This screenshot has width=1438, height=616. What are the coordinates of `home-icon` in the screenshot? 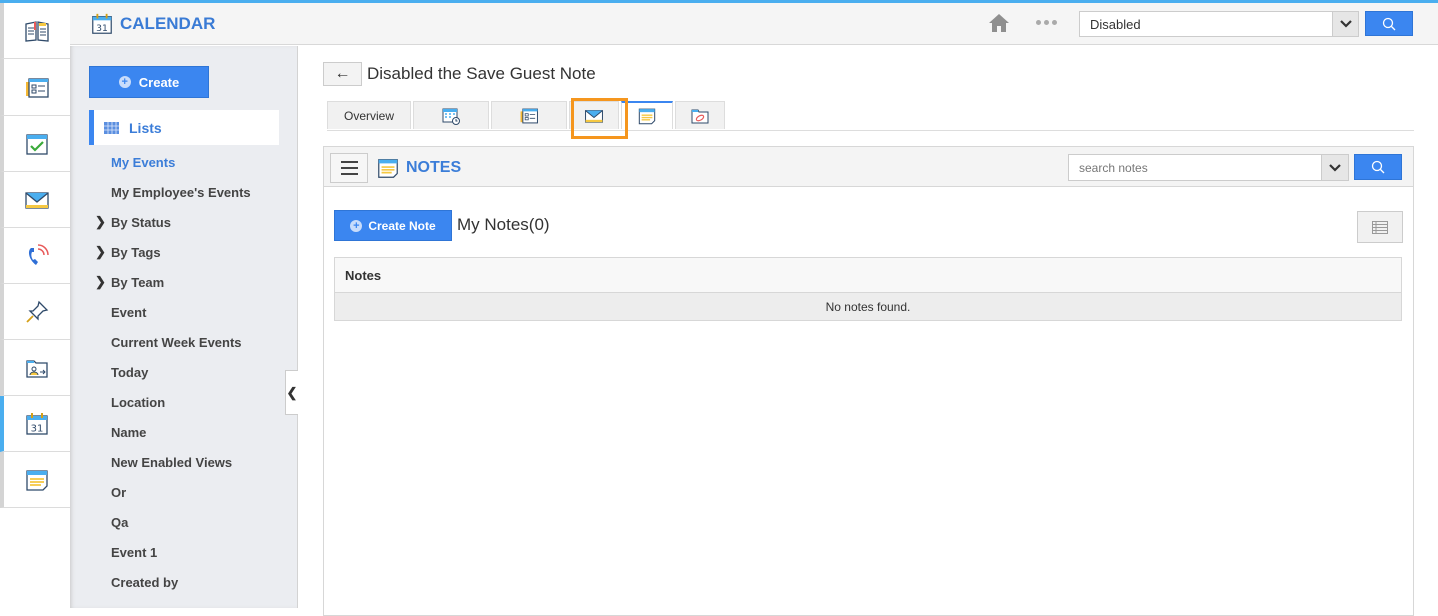 It's located at (999, 23).